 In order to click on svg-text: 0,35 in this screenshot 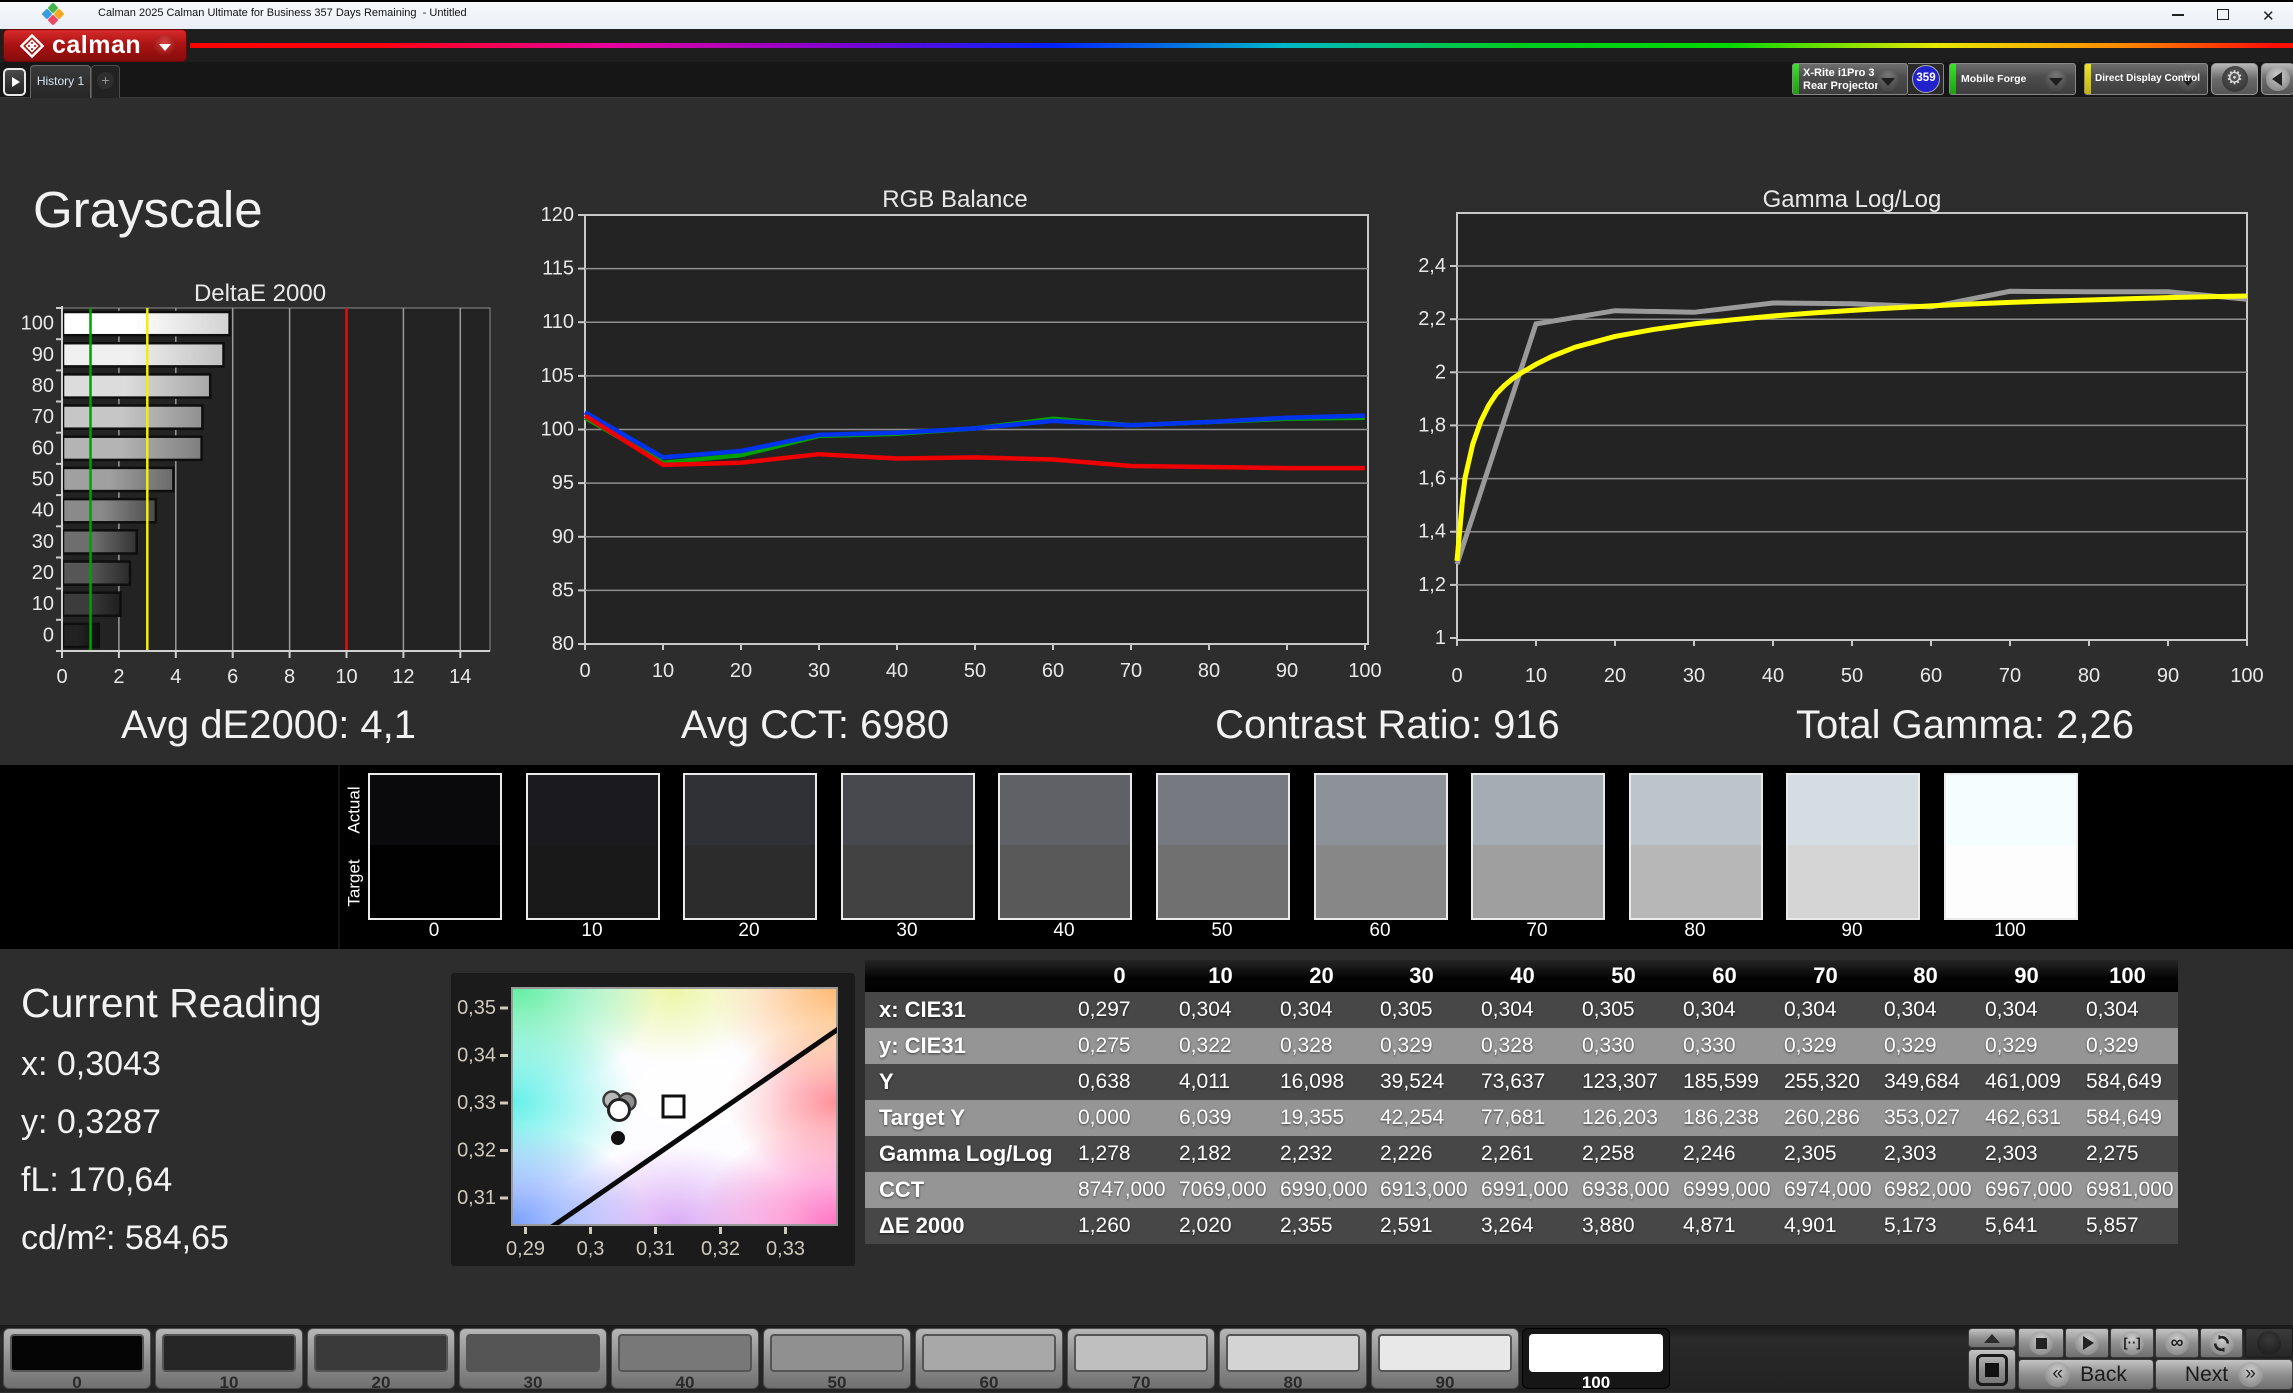, I will do `click(476, 1008)`.